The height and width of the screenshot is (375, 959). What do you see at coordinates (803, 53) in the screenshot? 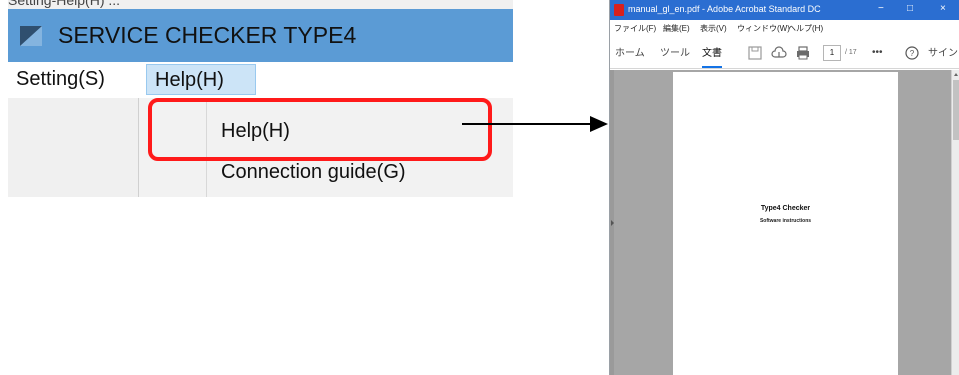
I see `print-icon` at bounding box center [803, 53].